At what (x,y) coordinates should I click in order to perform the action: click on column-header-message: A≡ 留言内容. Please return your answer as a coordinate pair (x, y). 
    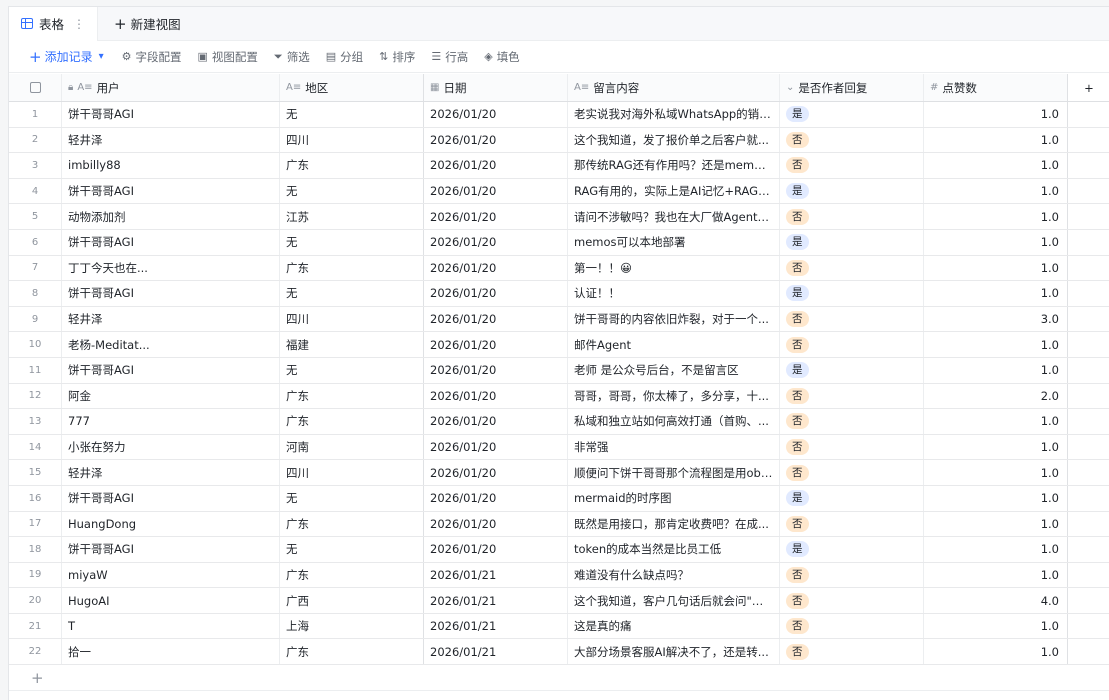
    Looking at the image, I should click on (674, 87).